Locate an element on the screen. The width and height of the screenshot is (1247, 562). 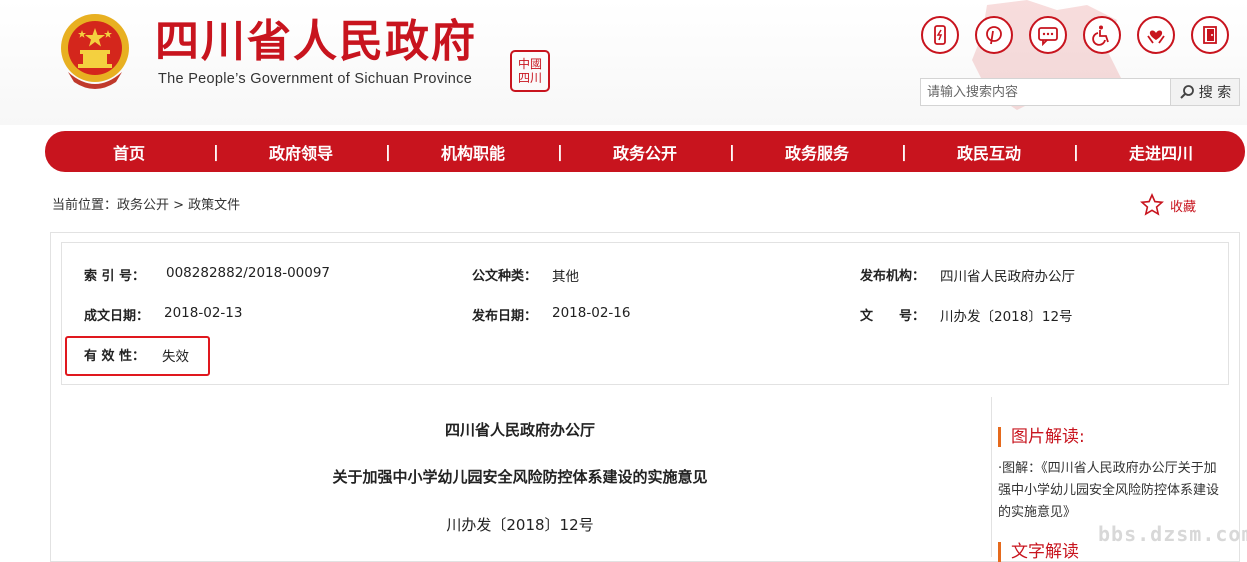
article-title: 关于加强中小学幼儿园安全风险防控体系建设的实施意见 is located at coordinates (520, 477).